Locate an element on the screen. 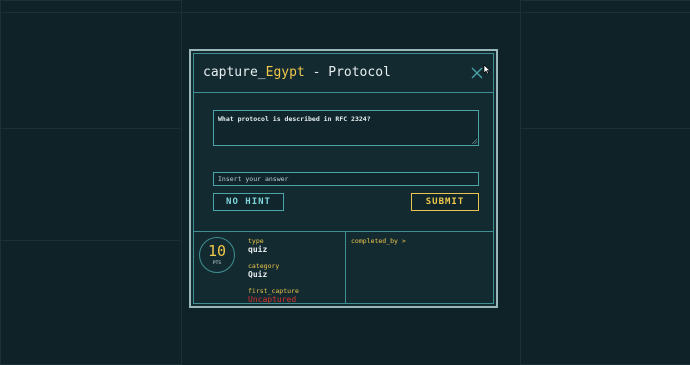  info-divider is located at coordinates (345, 267).